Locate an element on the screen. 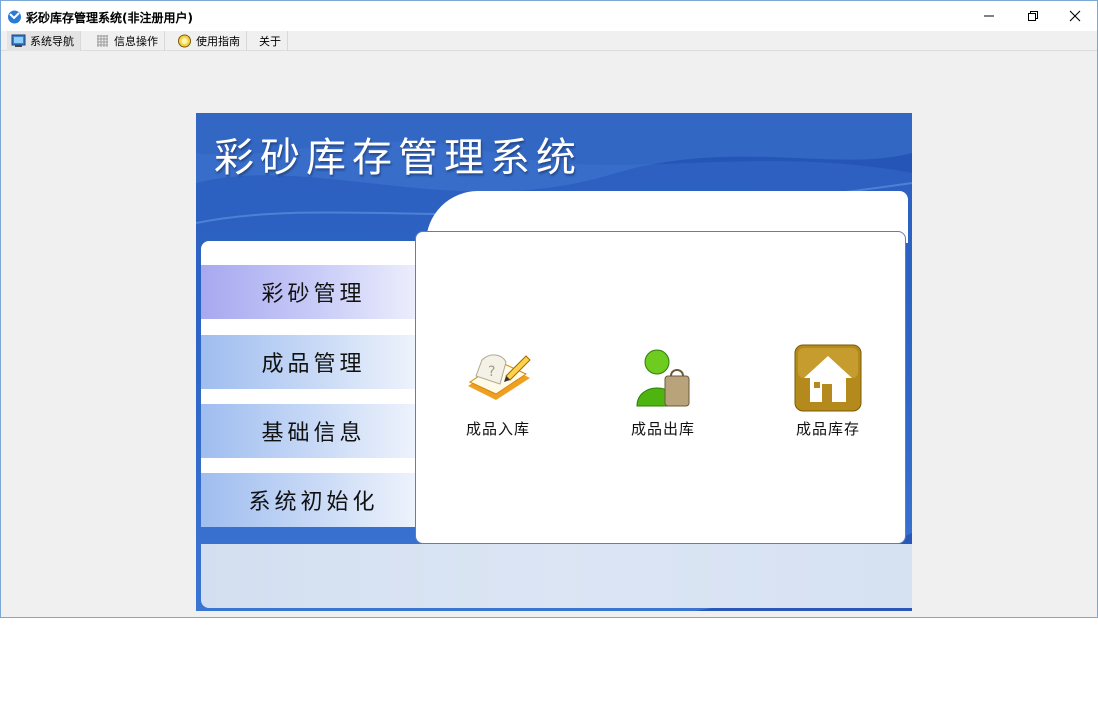 The height and width of the screenshot is (713, 1098). restore-icon is located at coordinates (1033, 16).